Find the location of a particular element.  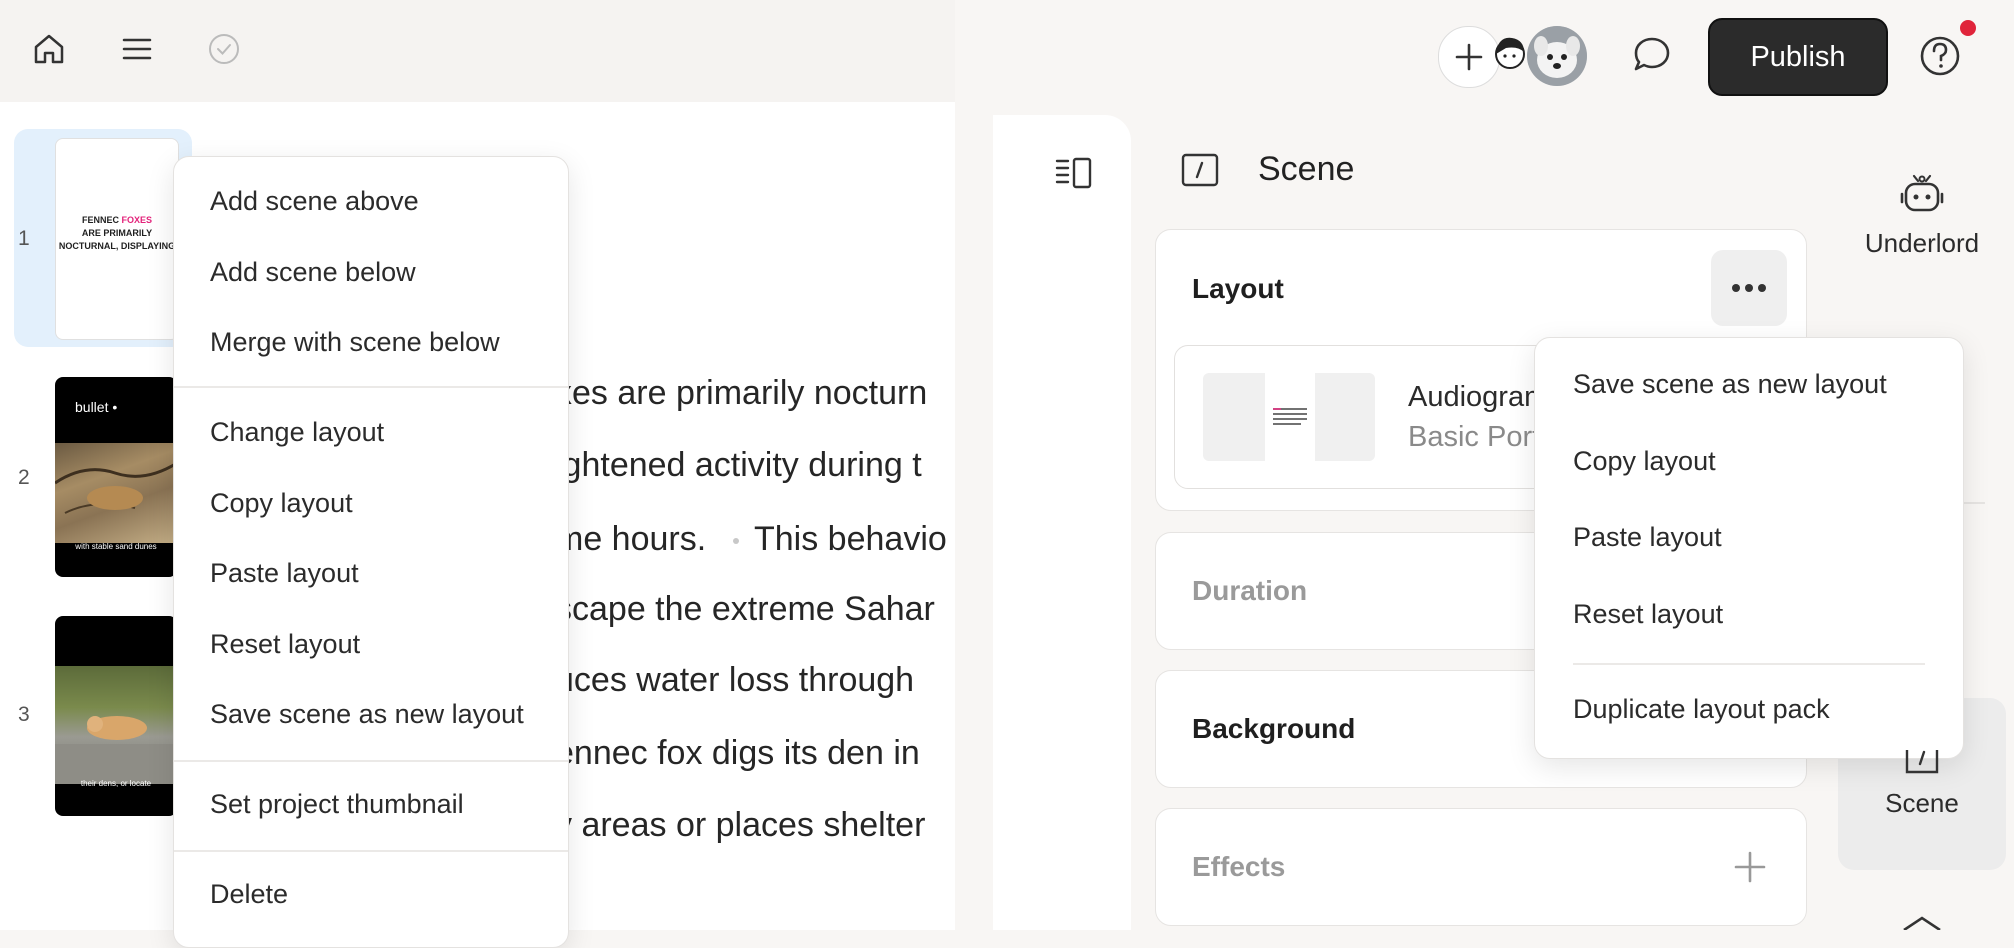

menu-icon is located at coordinates (137, 49).